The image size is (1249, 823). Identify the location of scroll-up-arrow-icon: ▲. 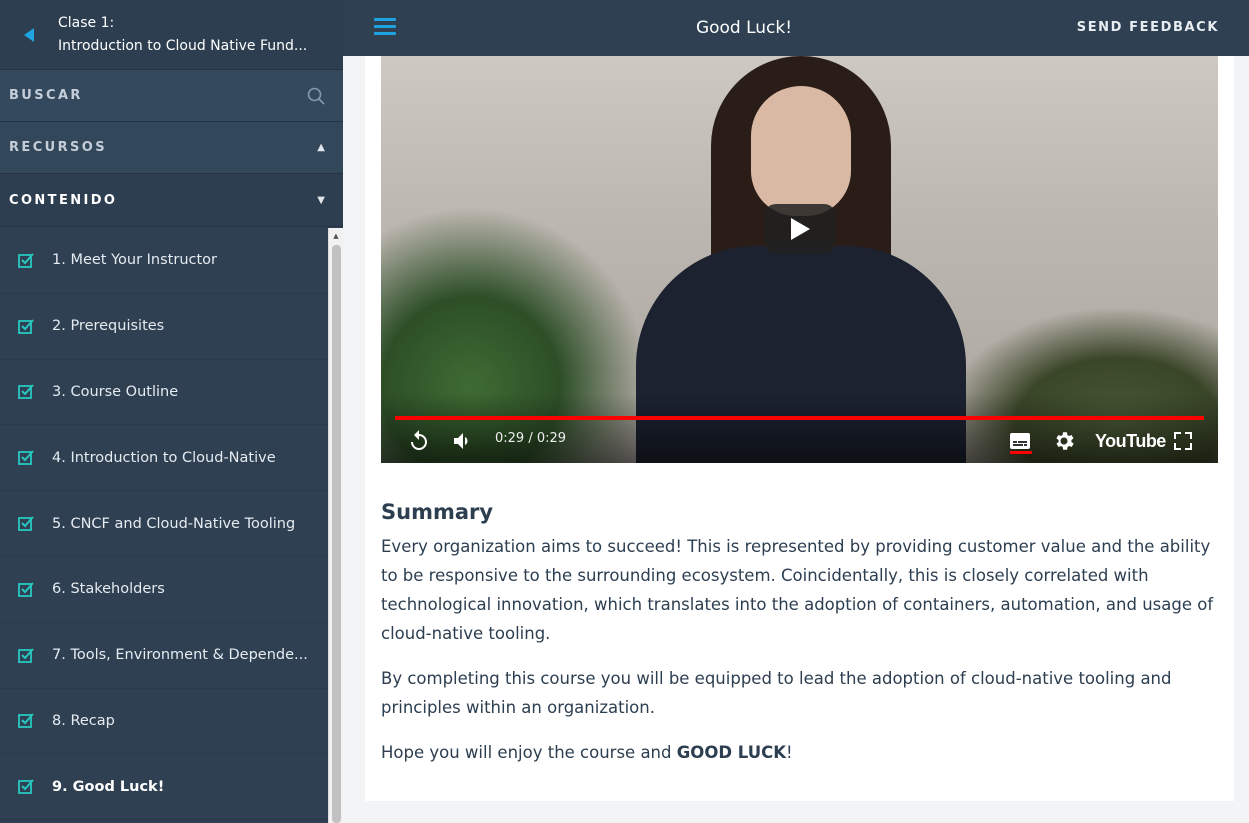
(336, 235).